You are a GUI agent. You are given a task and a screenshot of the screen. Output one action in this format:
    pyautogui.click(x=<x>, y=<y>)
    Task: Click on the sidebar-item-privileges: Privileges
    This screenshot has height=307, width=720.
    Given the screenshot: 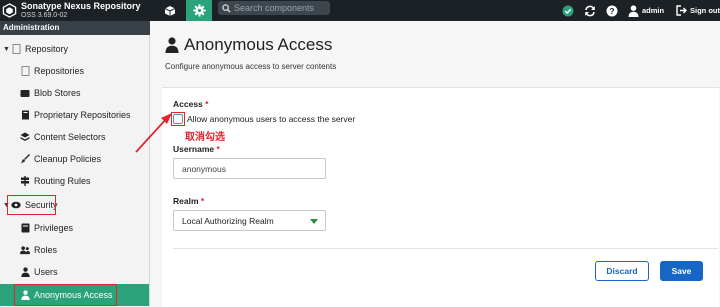 What is the action you would take?
    pyautogui.click(x=74, y=228)
    